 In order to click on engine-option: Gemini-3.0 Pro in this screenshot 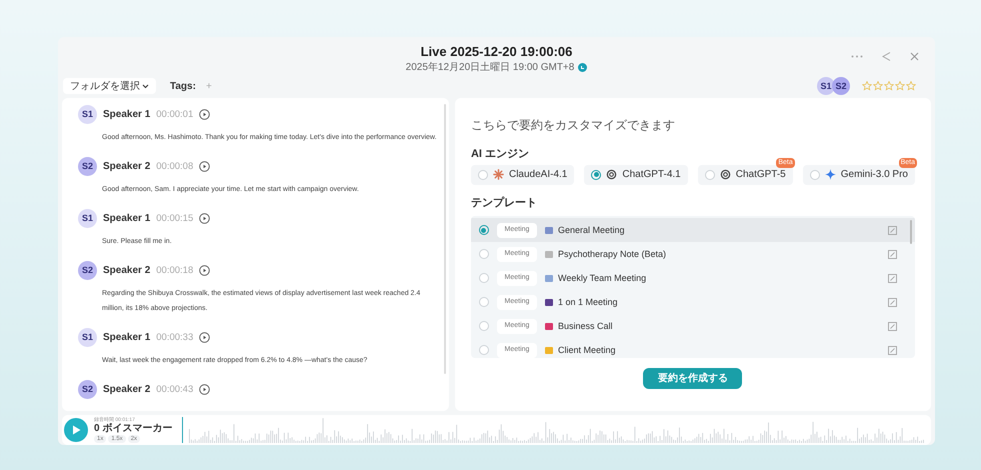, I will do `click(858, 174)`.